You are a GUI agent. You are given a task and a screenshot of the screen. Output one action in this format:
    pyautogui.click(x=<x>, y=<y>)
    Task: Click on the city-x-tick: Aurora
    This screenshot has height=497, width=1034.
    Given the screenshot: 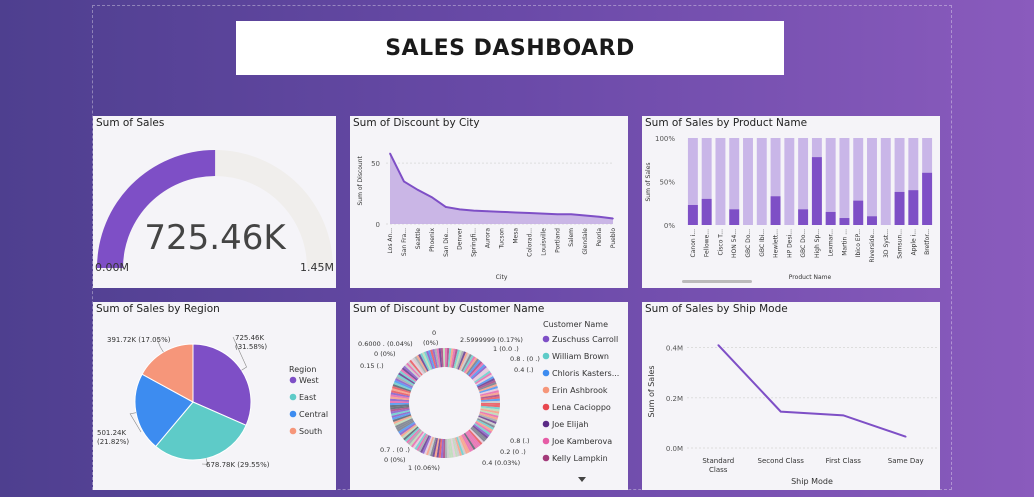 What is the action you would take?
    pyautogui.click(x=488, y=238)
    